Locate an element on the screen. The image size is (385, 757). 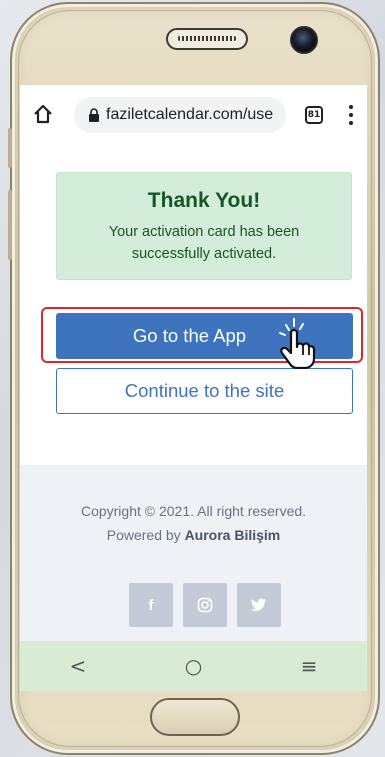
back-icon: < is located at coordinates (78, 666).